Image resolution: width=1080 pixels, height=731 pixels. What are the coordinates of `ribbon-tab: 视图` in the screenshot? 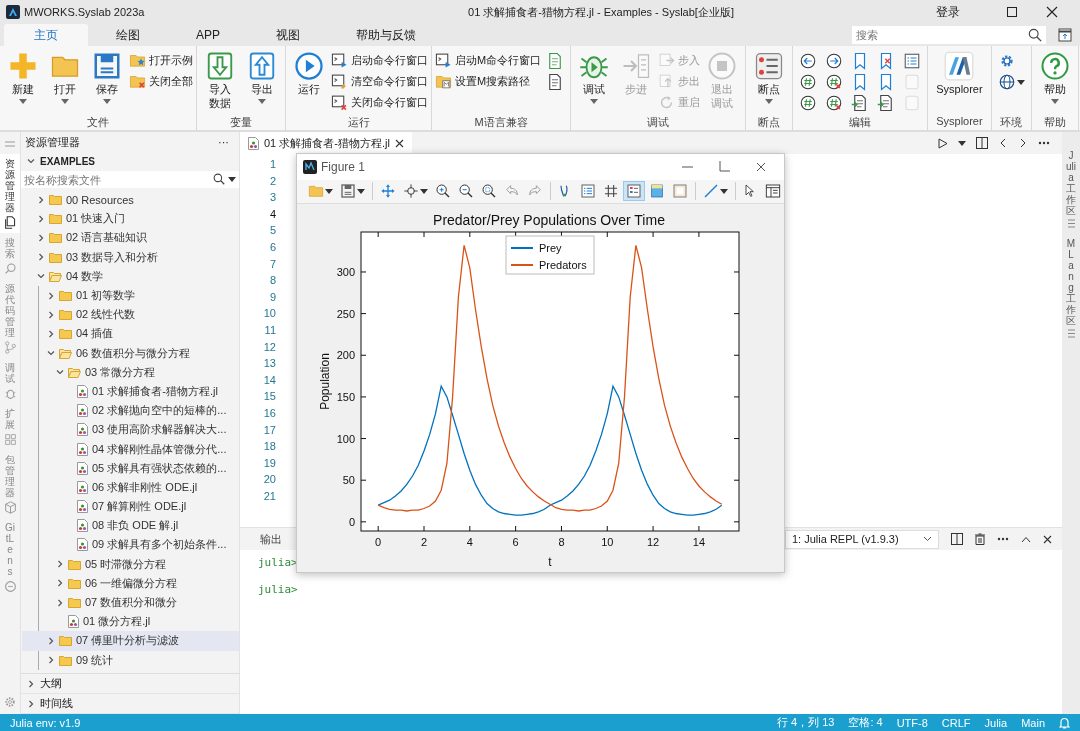 It's located at (288, 35).